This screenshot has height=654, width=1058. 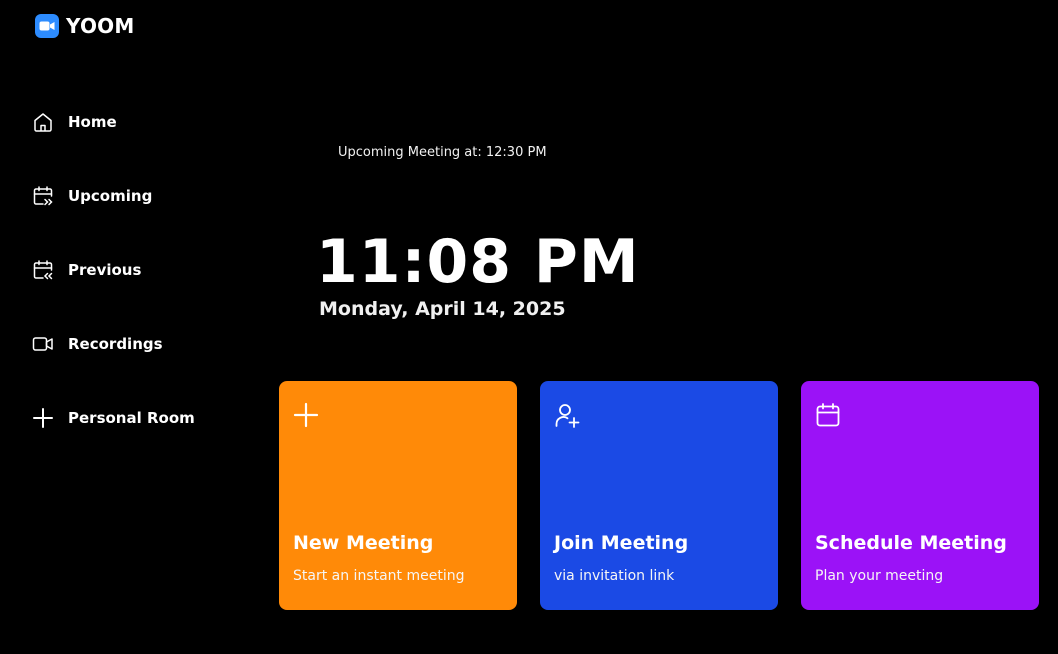 What do you see at coordinates (398, 495) in the screenshot?
I see `new-meeting-card: New Meeting Start an instant meeting` at bounding box center [398, 495].